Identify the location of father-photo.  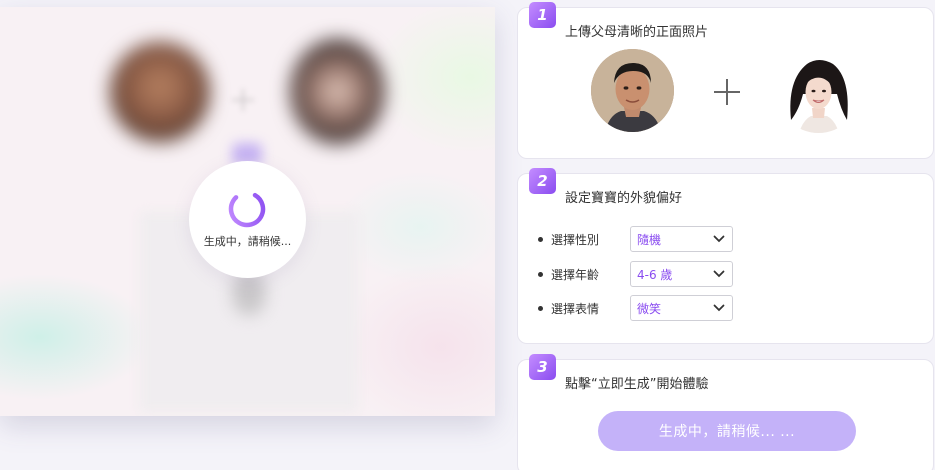
(632, 90).